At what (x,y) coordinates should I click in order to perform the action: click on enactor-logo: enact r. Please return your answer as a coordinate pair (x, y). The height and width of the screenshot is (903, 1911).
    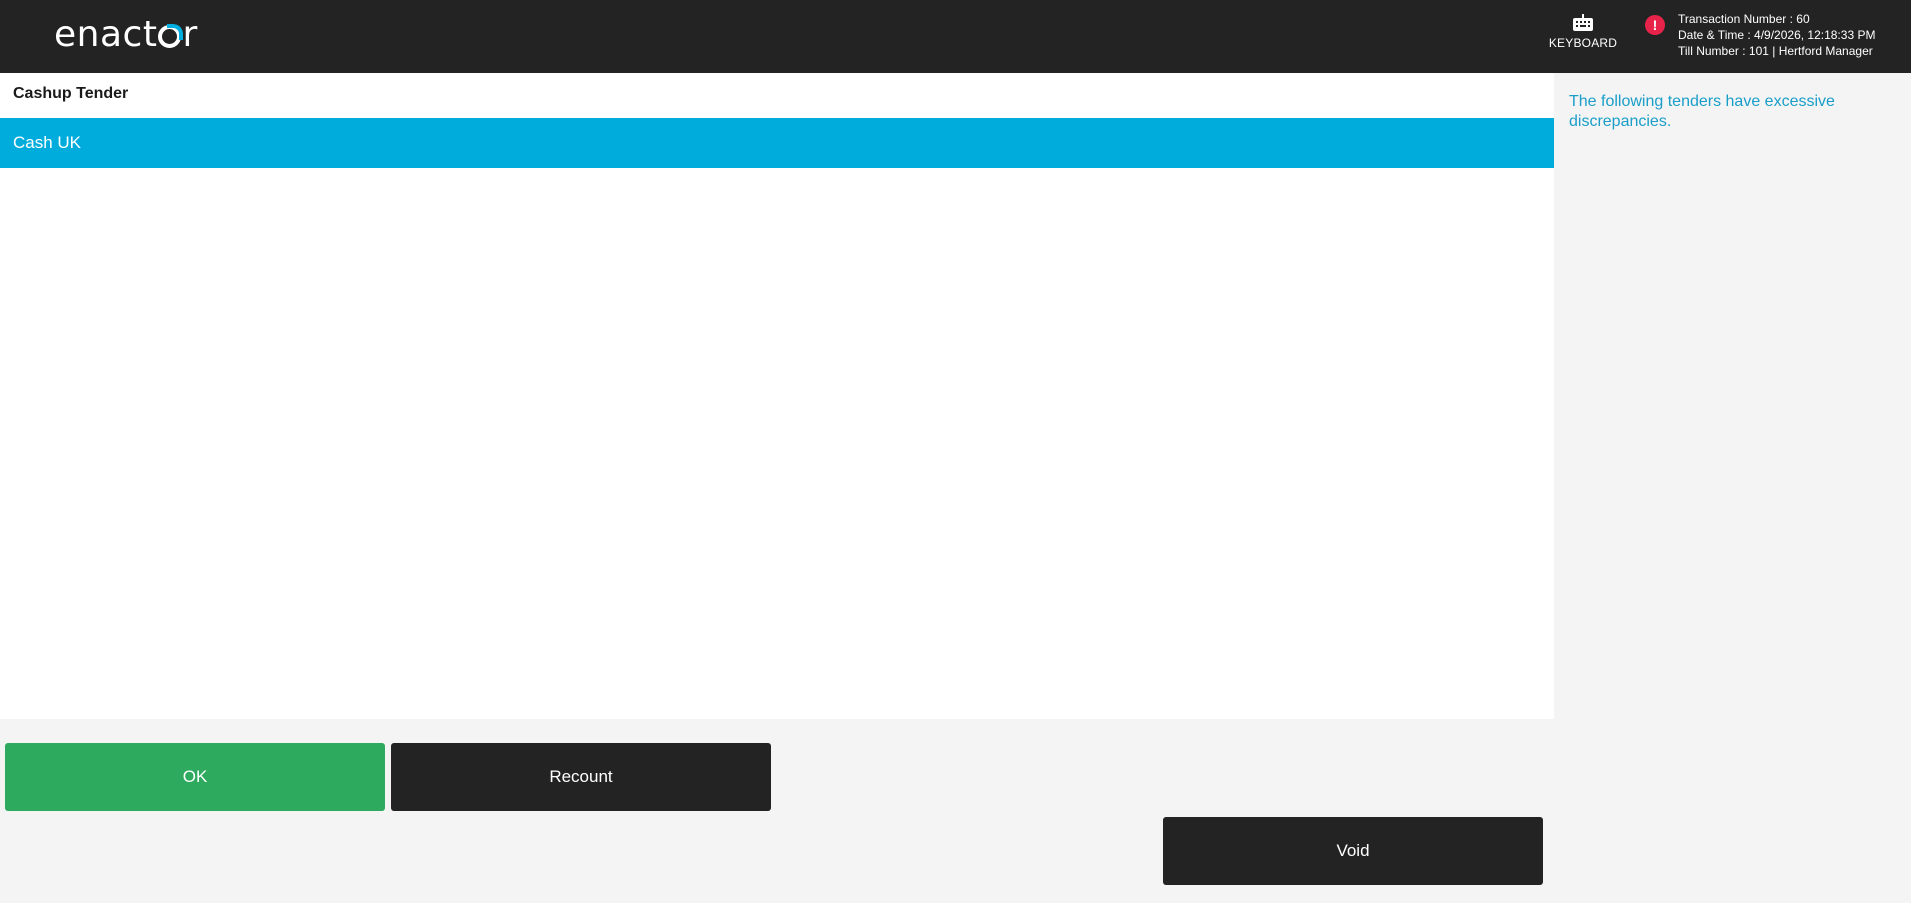
    Looking at the image, I should click on (126, 35).